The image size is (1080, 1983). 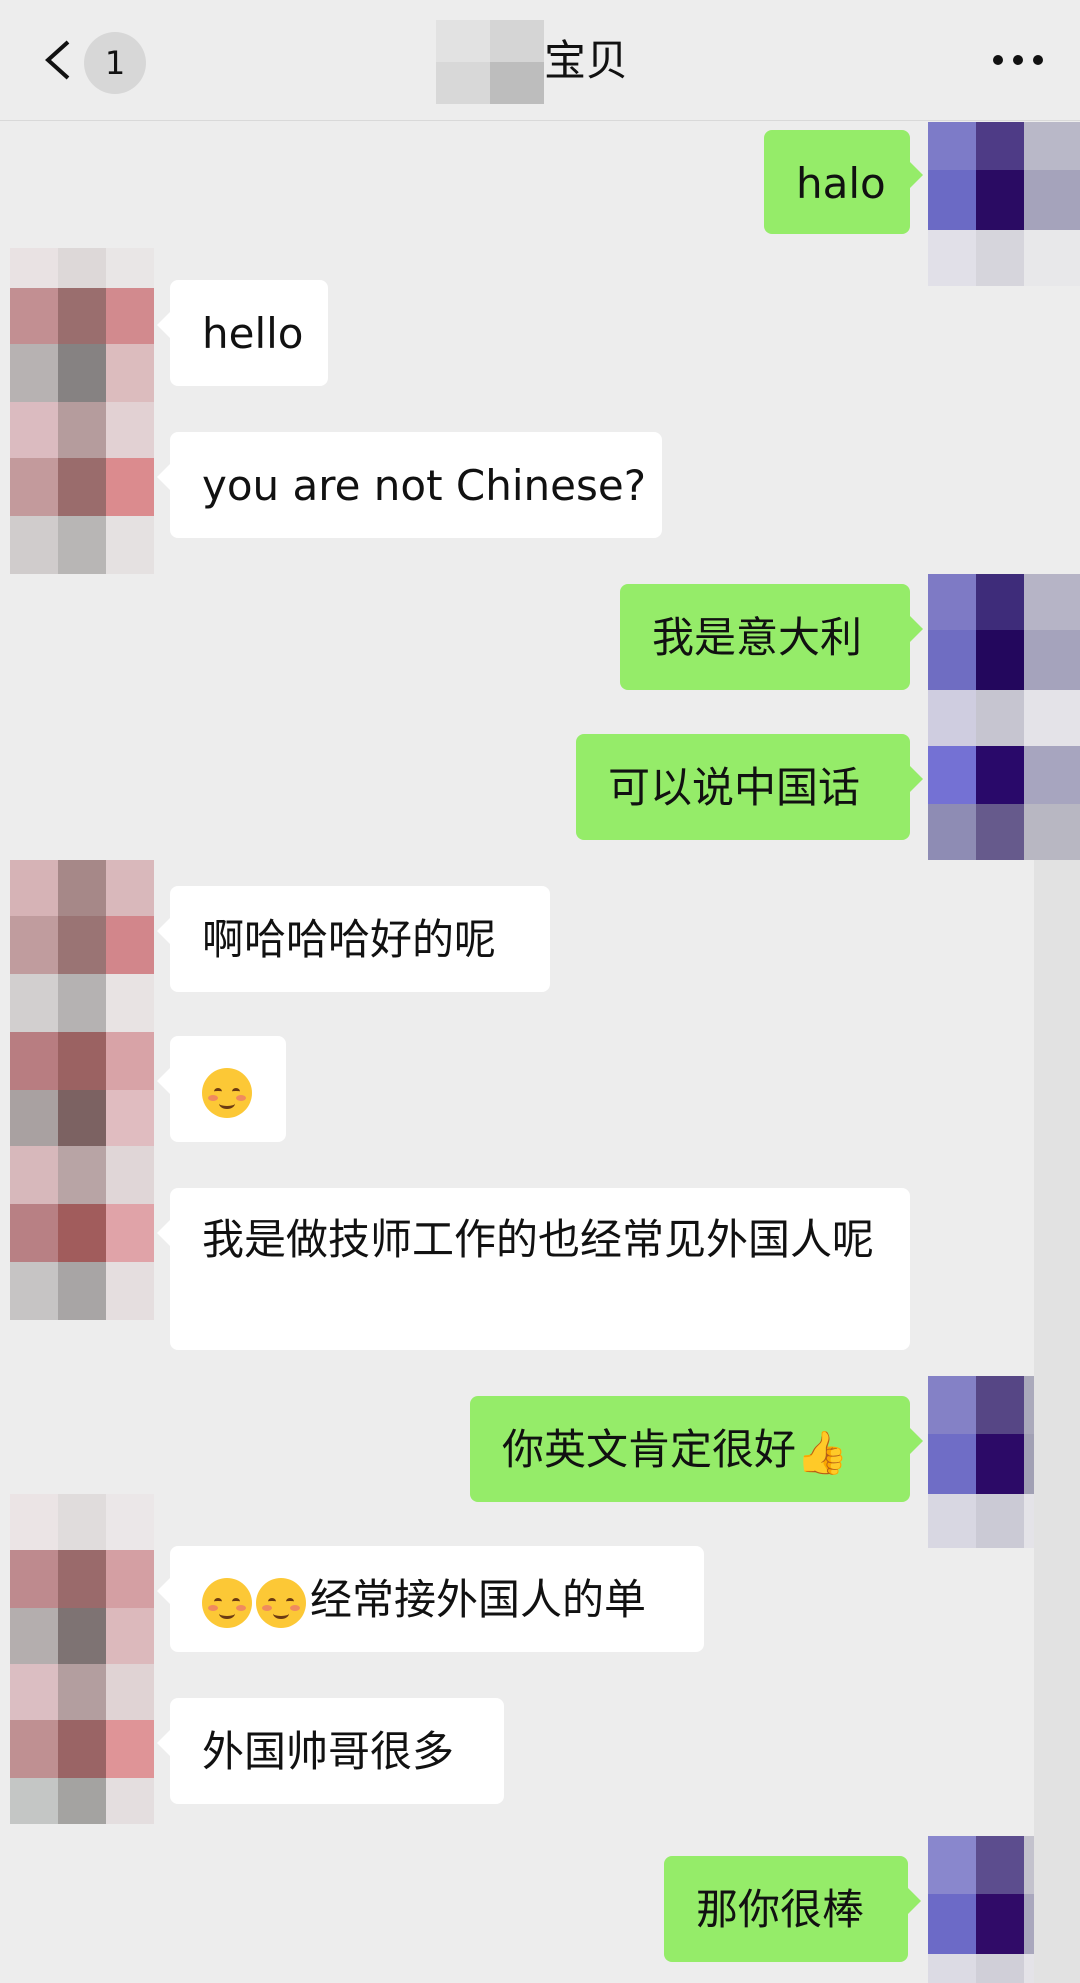 I want to click on message-bubble-incoming: 啊哈哈哈好的呢, so click(x=353, y=939).